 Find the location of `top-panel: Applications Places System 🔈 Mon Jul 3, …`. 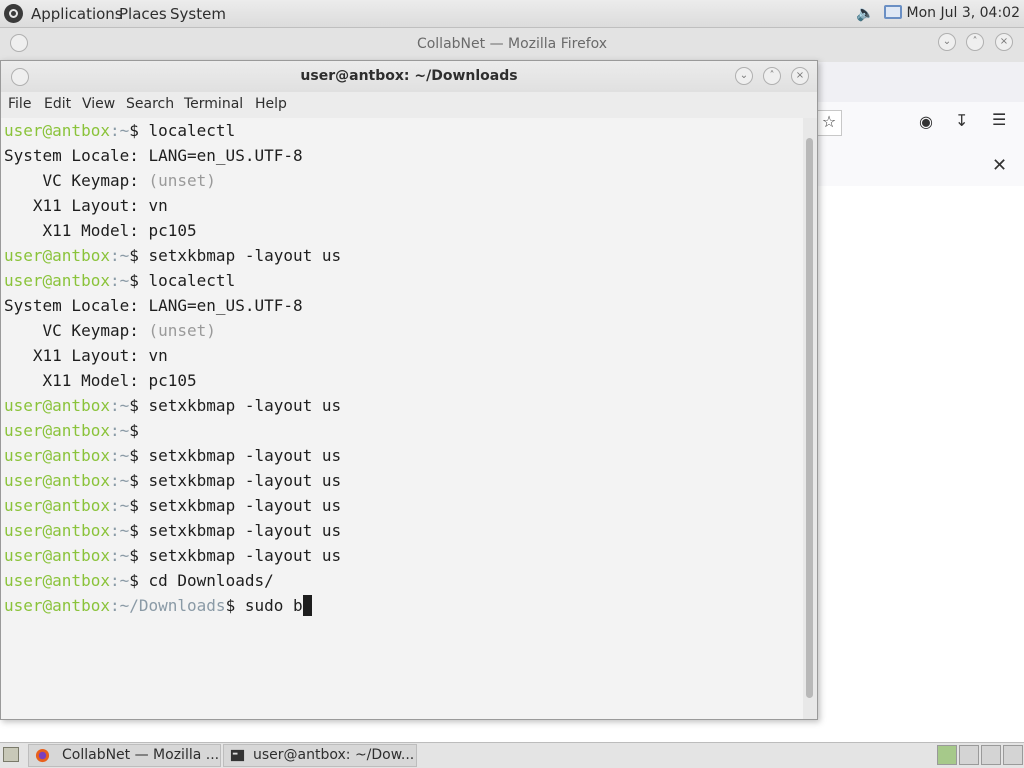

top-panel: Applications Places System 🔈 Mon Jul 3, … is located at coordinates (512, 14).